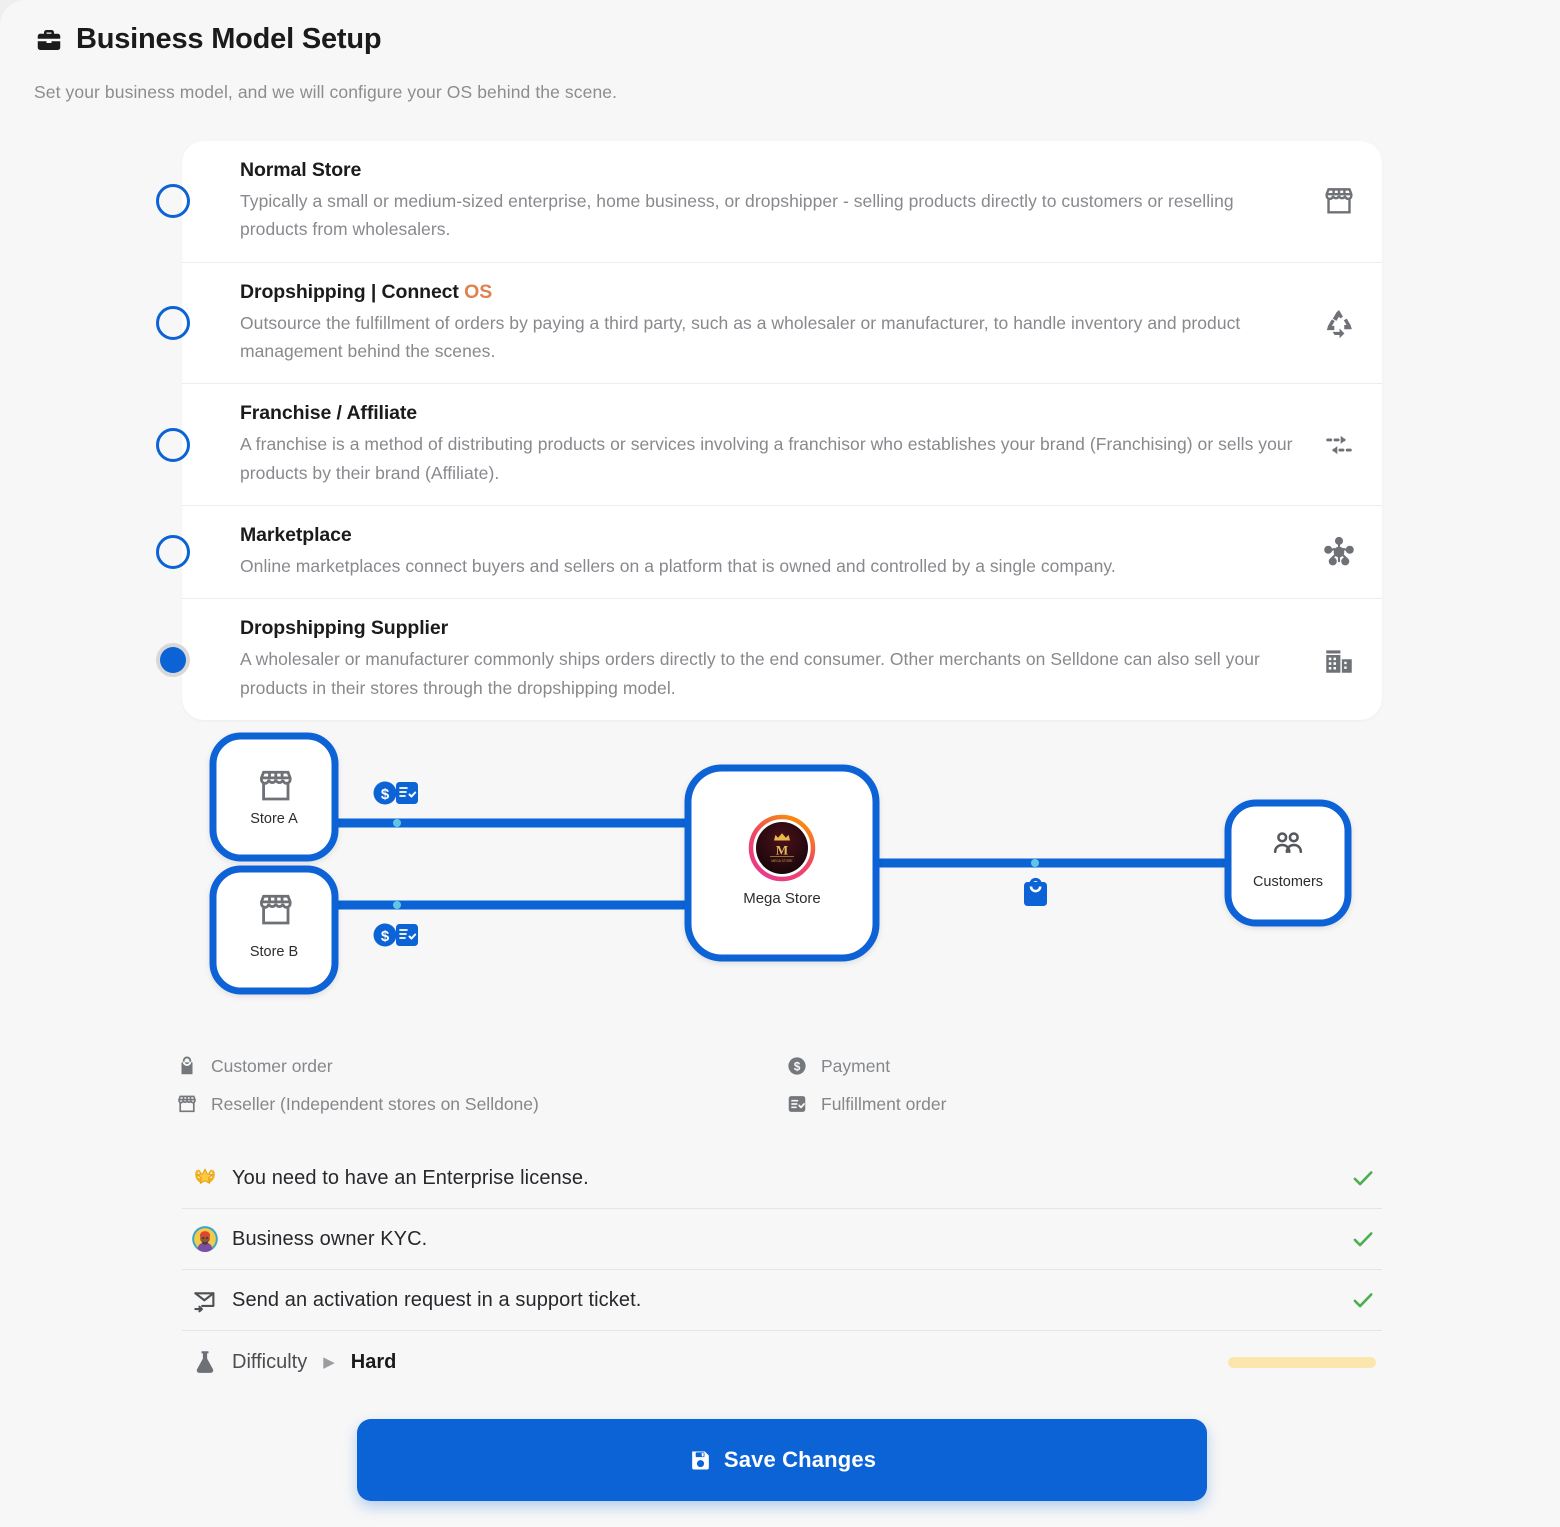  I want to click on option-title: Normal Store, so click(301, 170).